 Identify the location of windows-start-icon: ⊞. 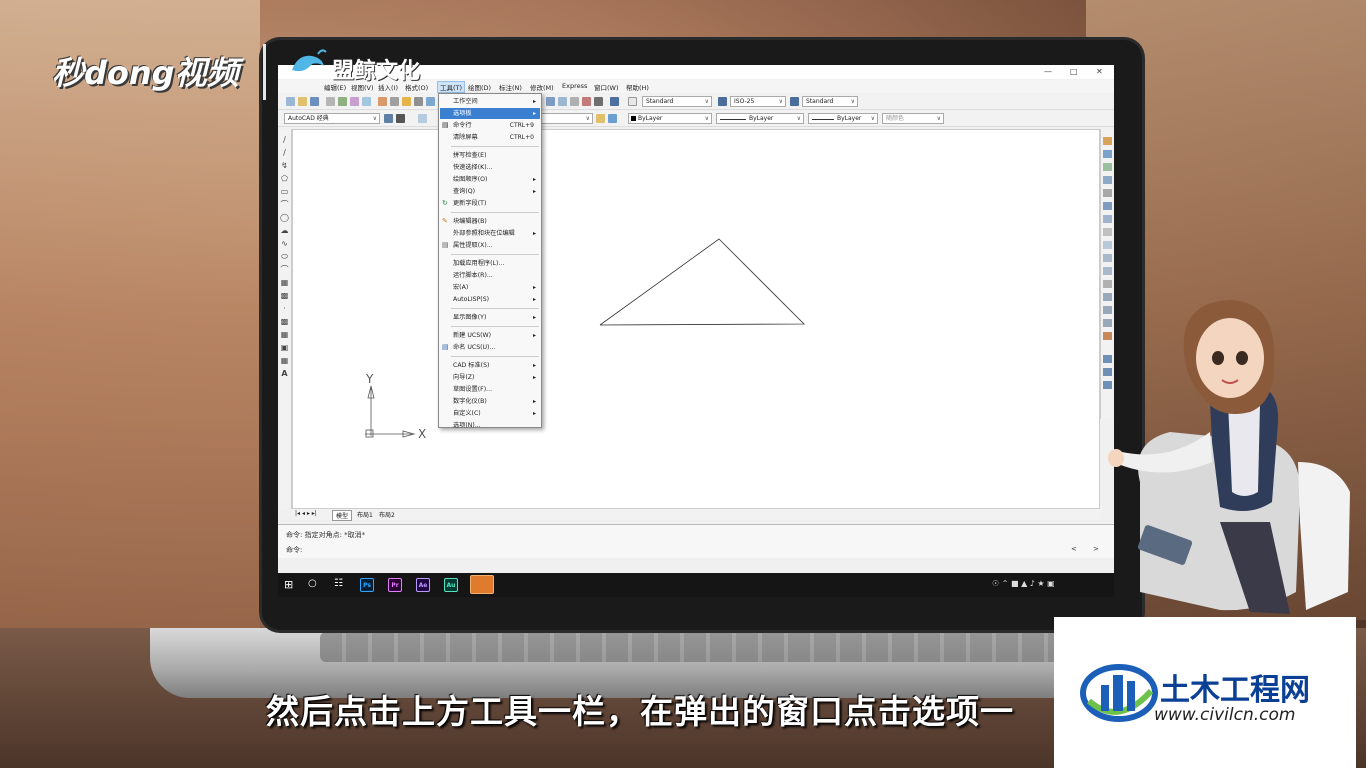
(288, 584).